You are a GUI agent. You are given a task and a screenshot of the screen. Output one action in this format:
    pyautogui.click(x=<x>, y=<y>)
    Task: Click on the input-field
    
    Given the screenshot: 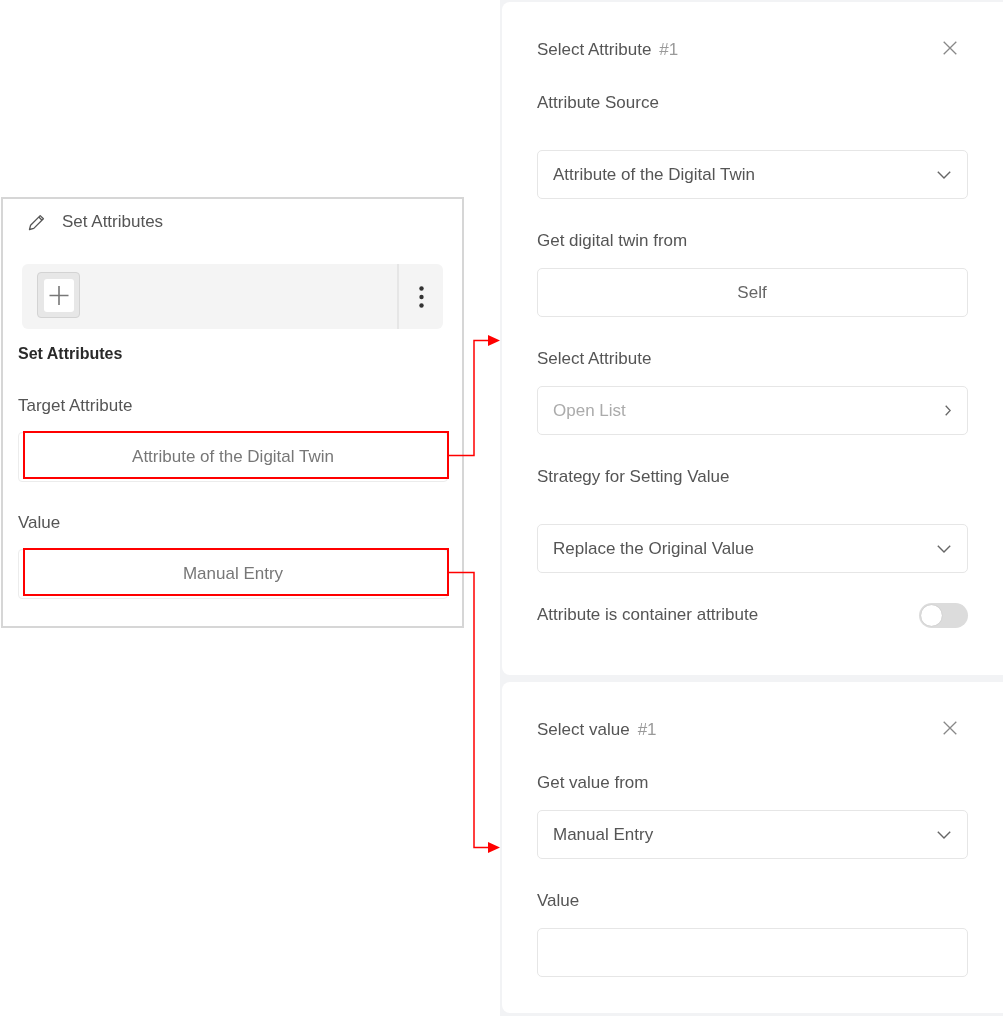 What is the action you would take?
    pyautogui.click(x=752, y=952)
    